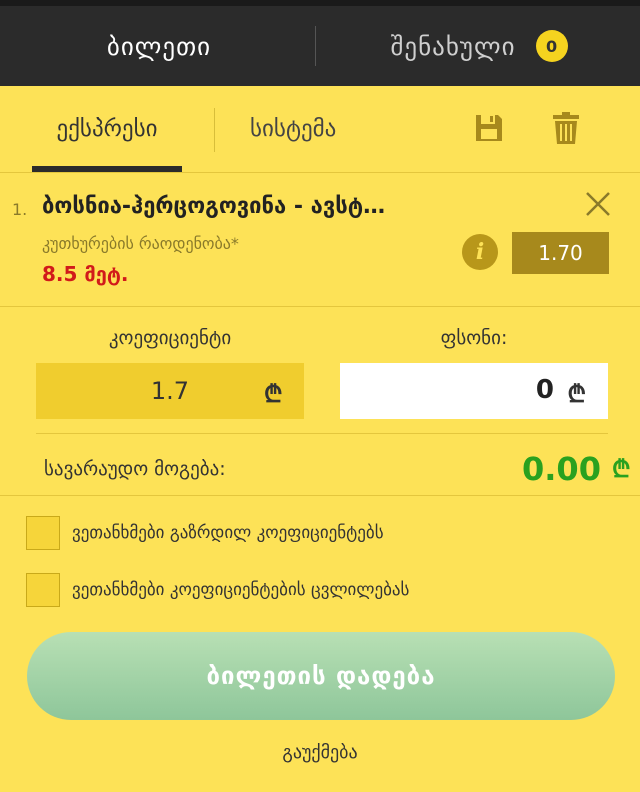 This screenshot has width=640, height=792. I want to click on possible-win-label: სავარაუდო მოგება:, so click(135, 469).